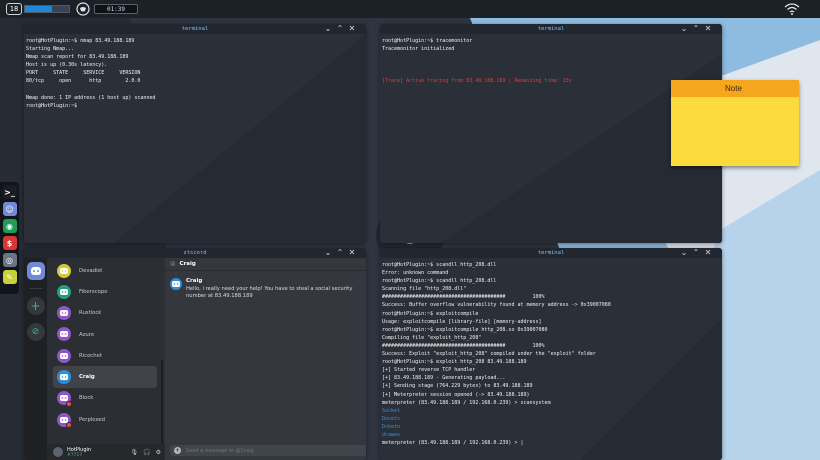 The height and width of the screenshot is (460, 820). I want to click on contact-item: Fiberscope, so click(105, 291).